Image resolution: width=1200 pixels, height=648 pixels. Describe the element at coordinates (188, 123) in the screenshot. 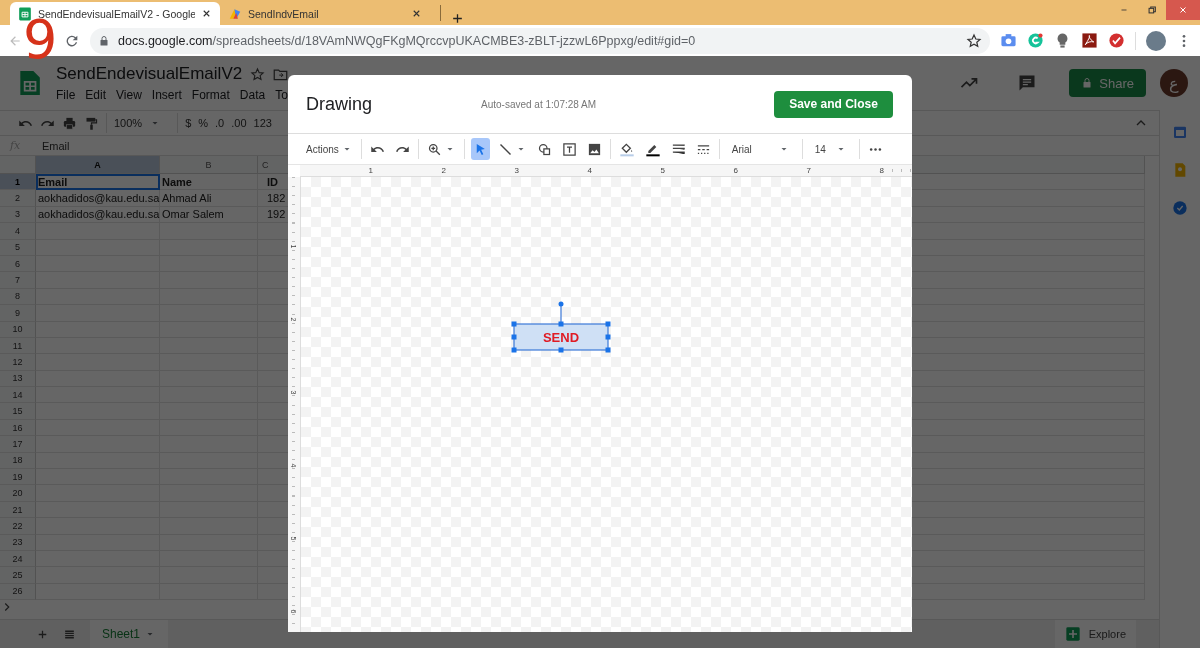

I see `currency-button: $` at that location.